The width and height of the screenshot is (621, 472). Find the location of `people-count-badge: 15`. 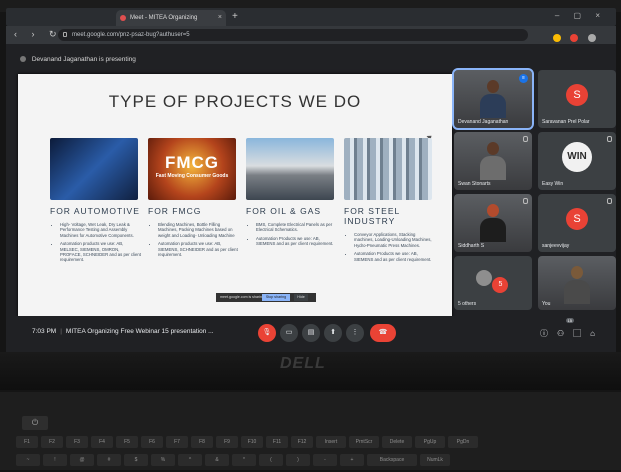

people-count-badge: 15 is located at coordinates (569, 320).